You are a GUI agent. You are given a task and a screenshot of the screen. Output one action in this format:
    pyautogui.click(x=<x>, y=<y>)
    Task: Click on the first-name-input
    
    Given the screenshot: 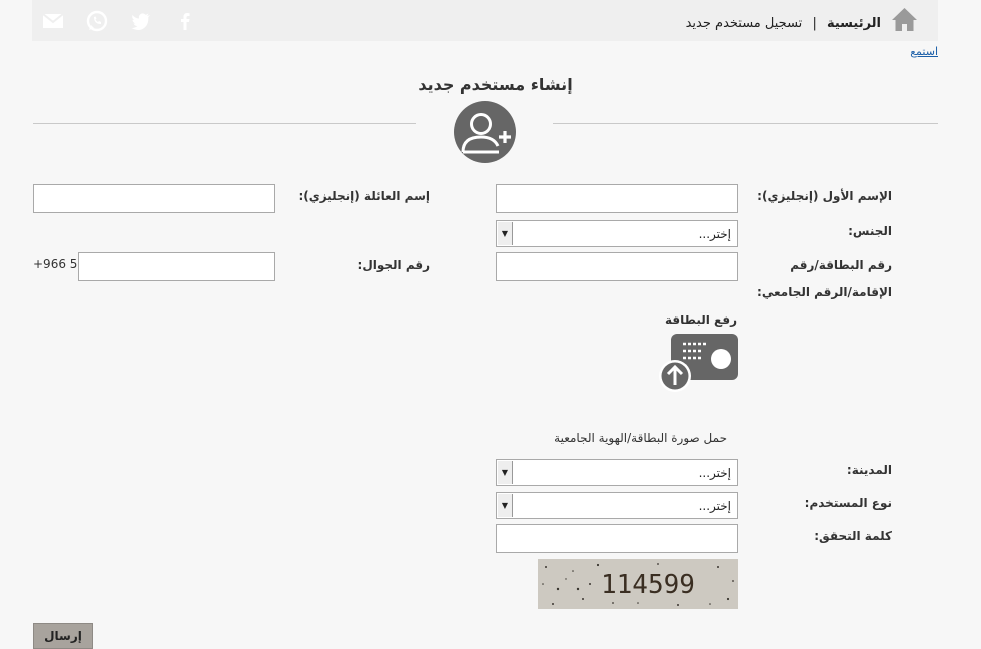 What is the action you would take?
    pyautogui.click(x=617, y=198)
    